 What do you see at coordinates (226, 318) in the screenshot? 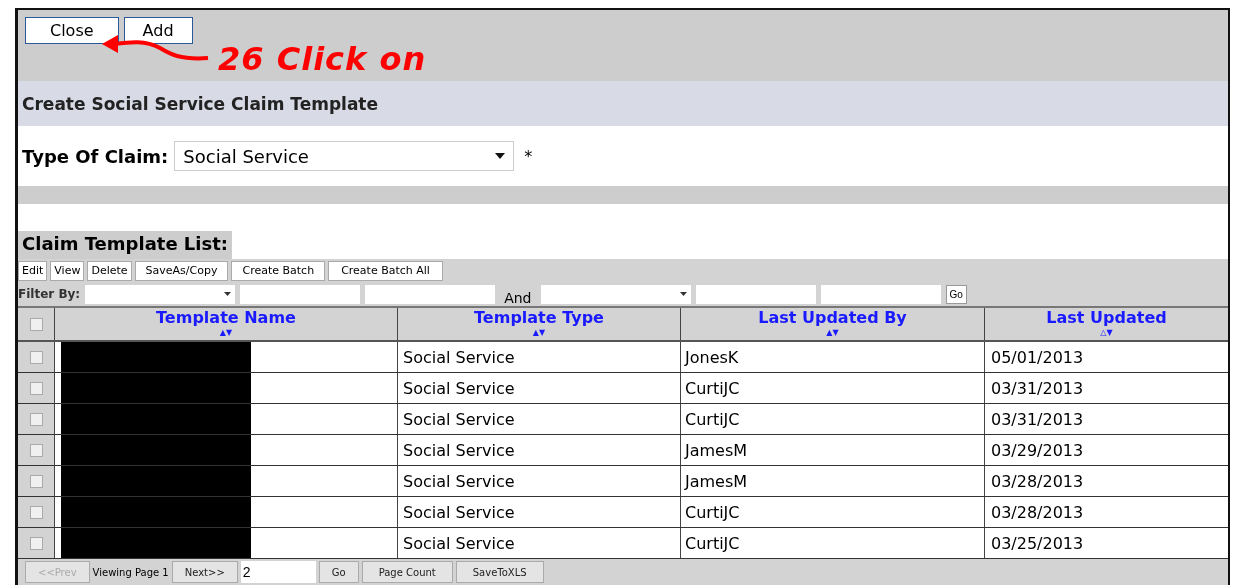
I see `column-header: Template Name` at bounding box center [226, 318].